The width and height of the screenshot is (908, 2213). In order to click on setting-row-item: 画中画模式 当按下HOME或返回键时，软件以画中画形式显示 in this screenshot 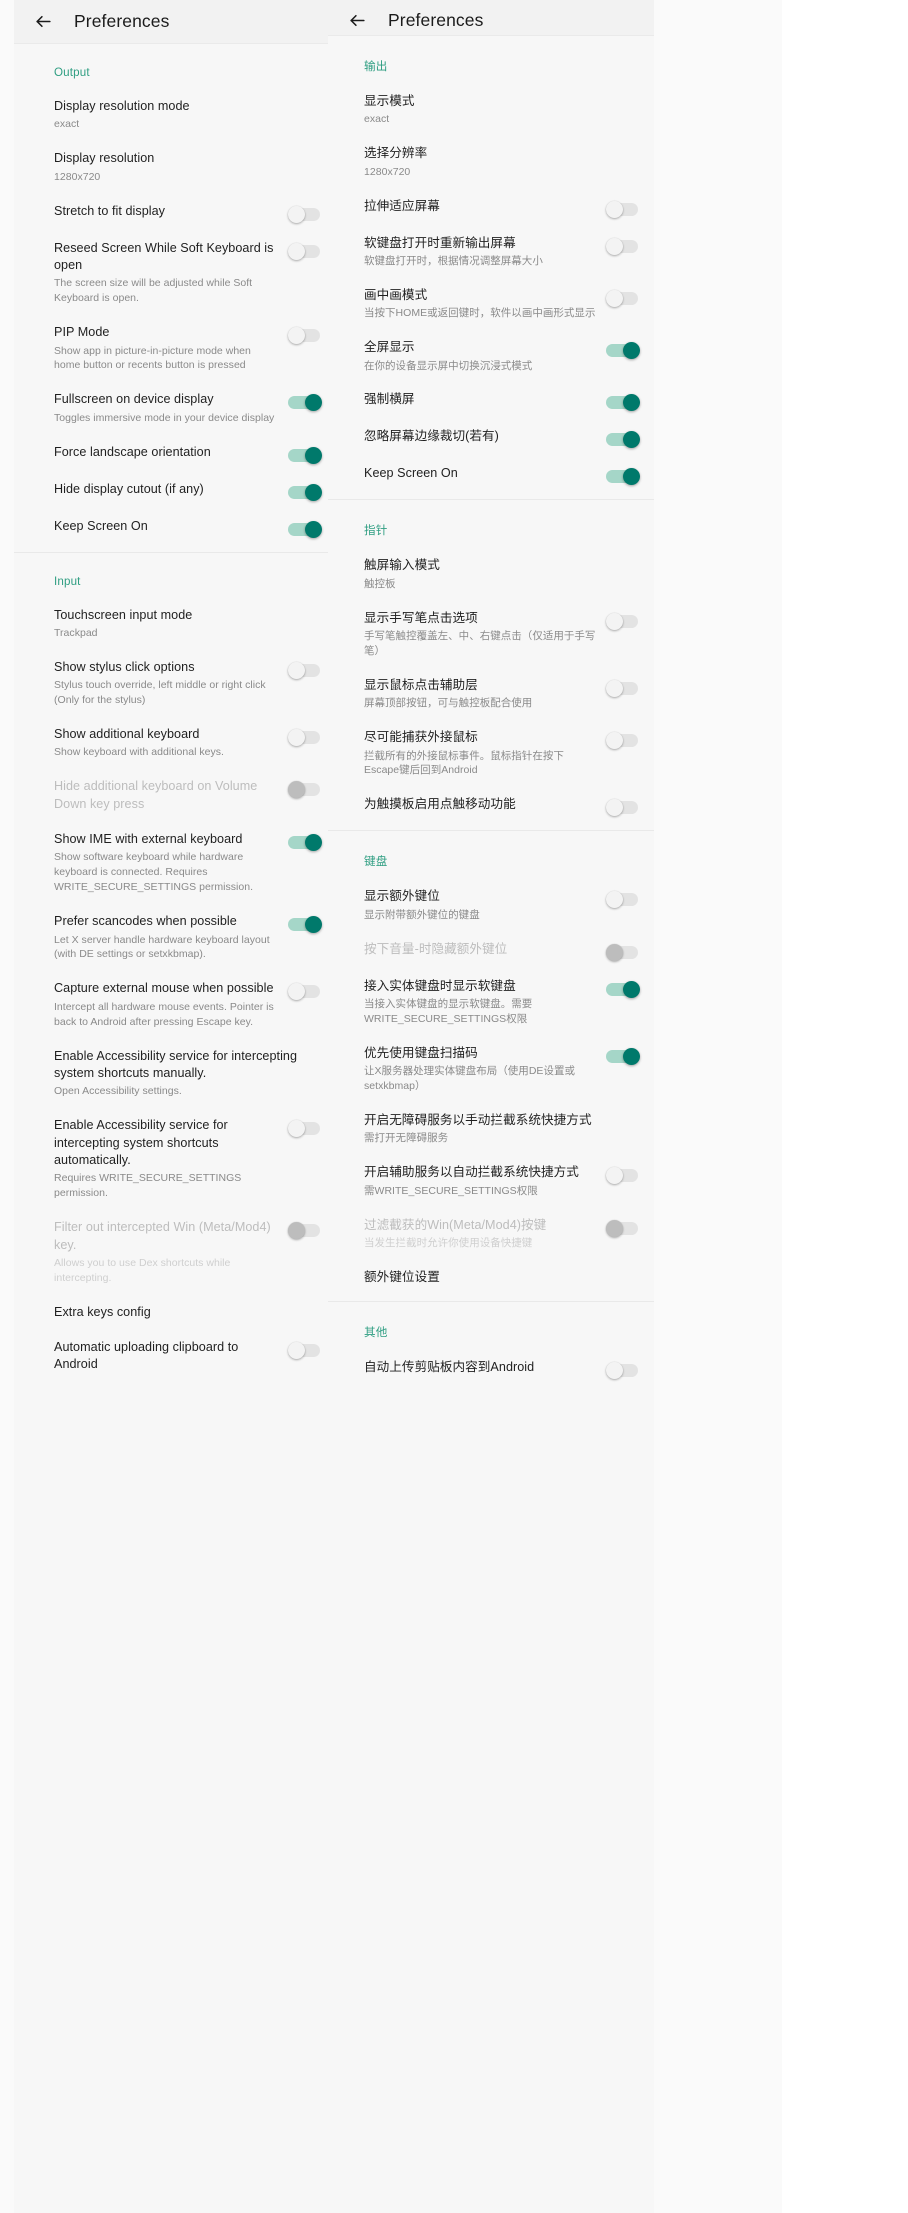, I will do `click(491, 304)`.